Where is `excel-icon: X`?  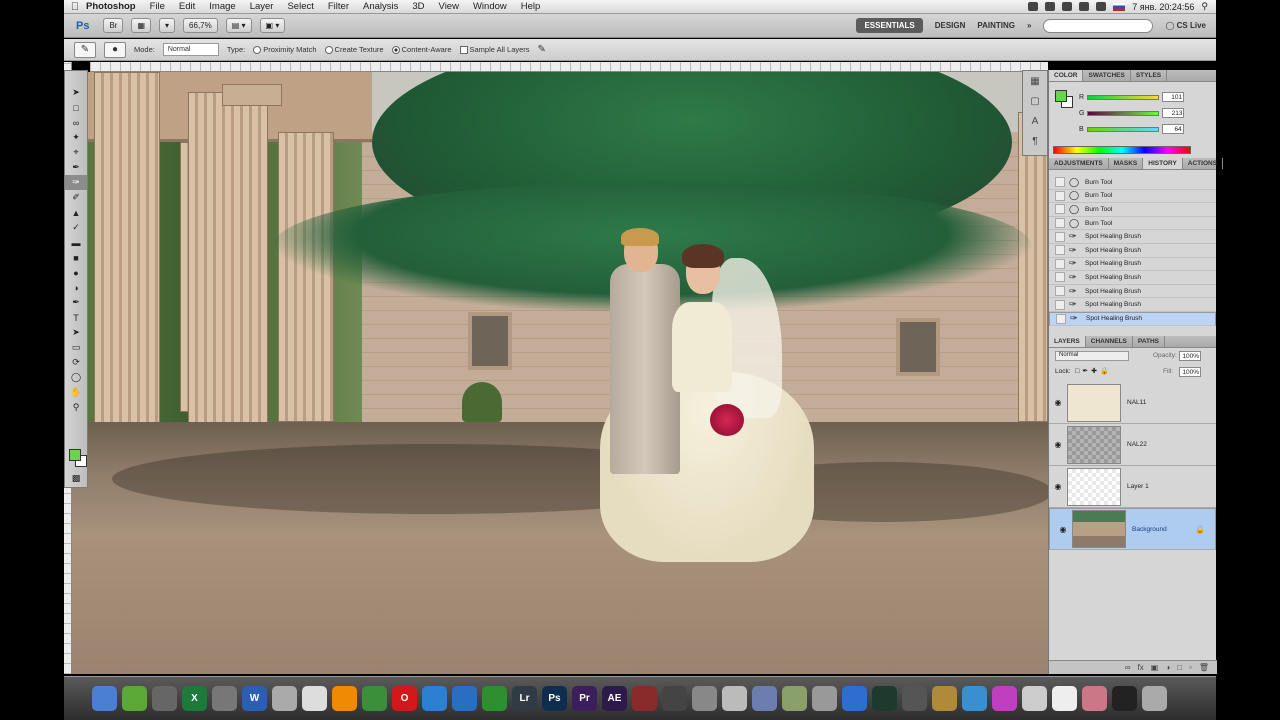 excel-icon: X is located at coordinates (194, 698).